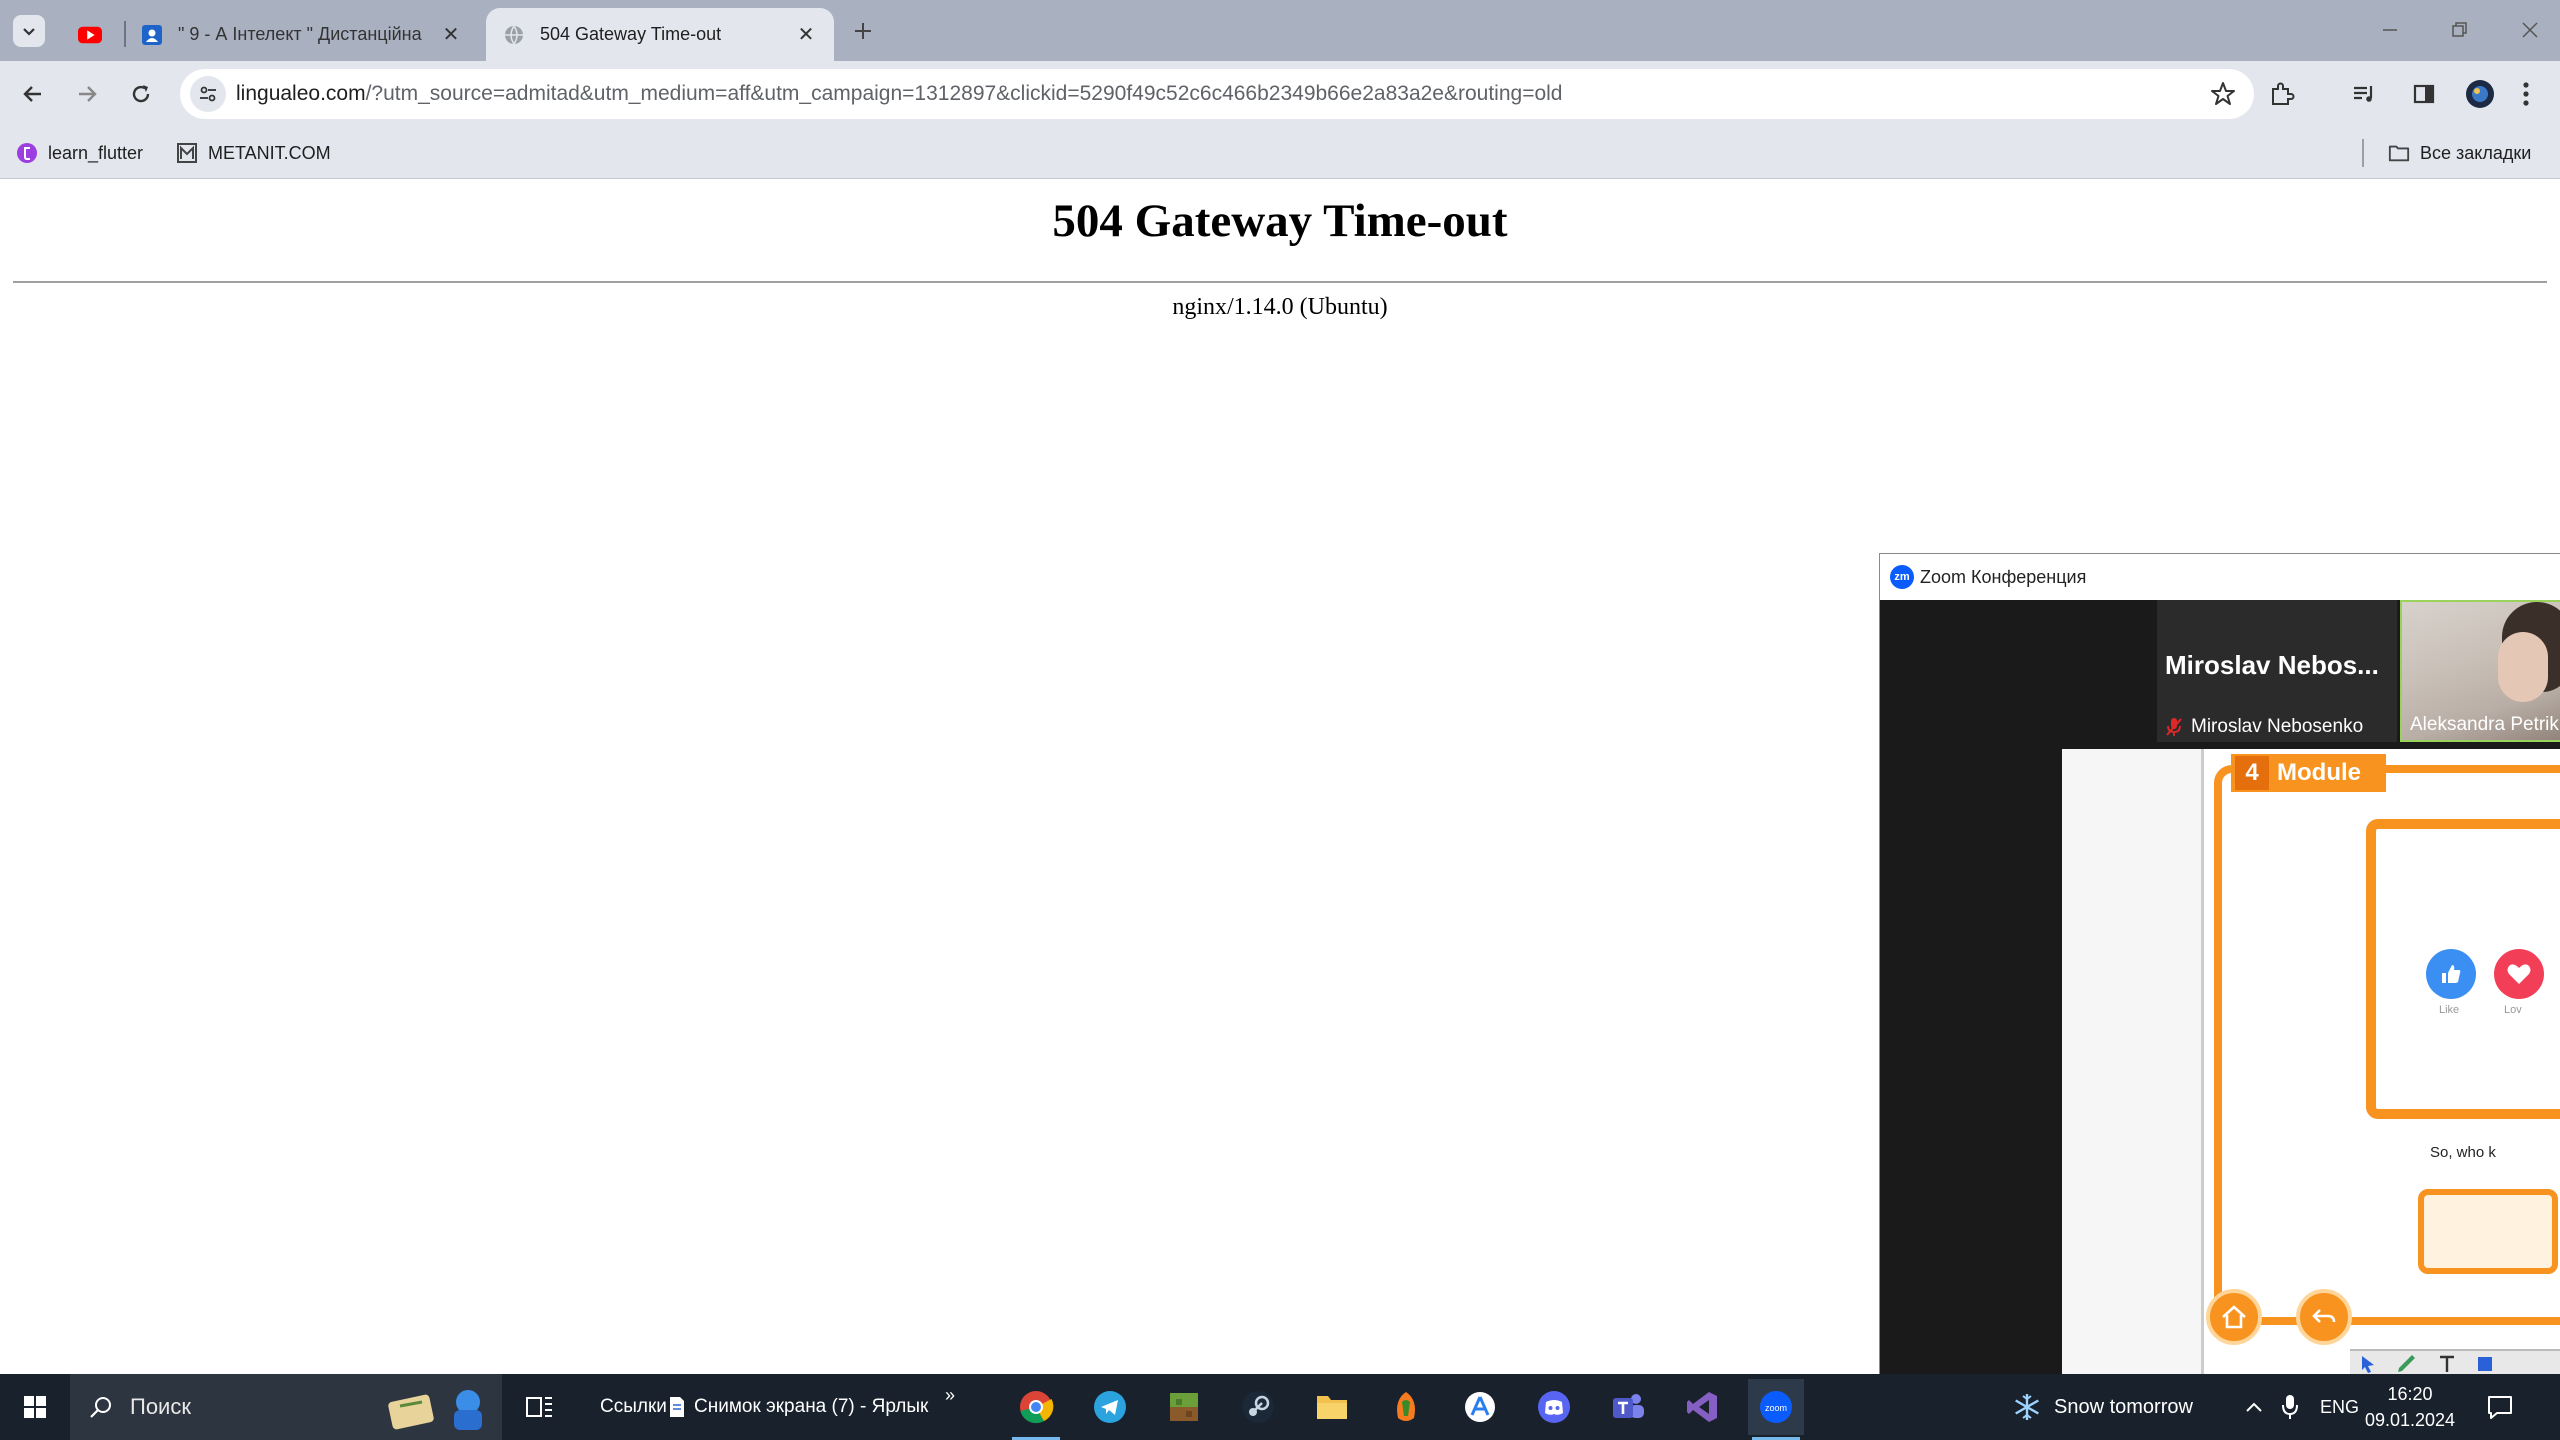 The image size is (2560, 1440). I want to click on chevron-up-icon, so click(2254, 1407).